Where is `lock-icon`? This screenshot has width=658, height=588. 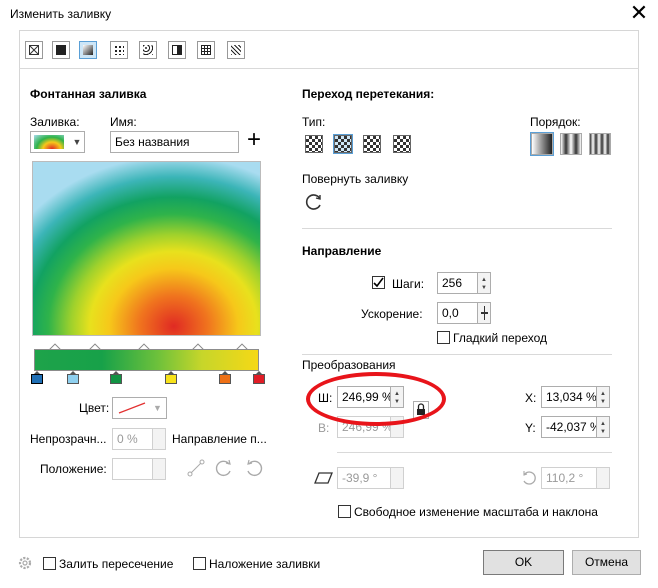
lock-icon is located at coordinates (421, 409).